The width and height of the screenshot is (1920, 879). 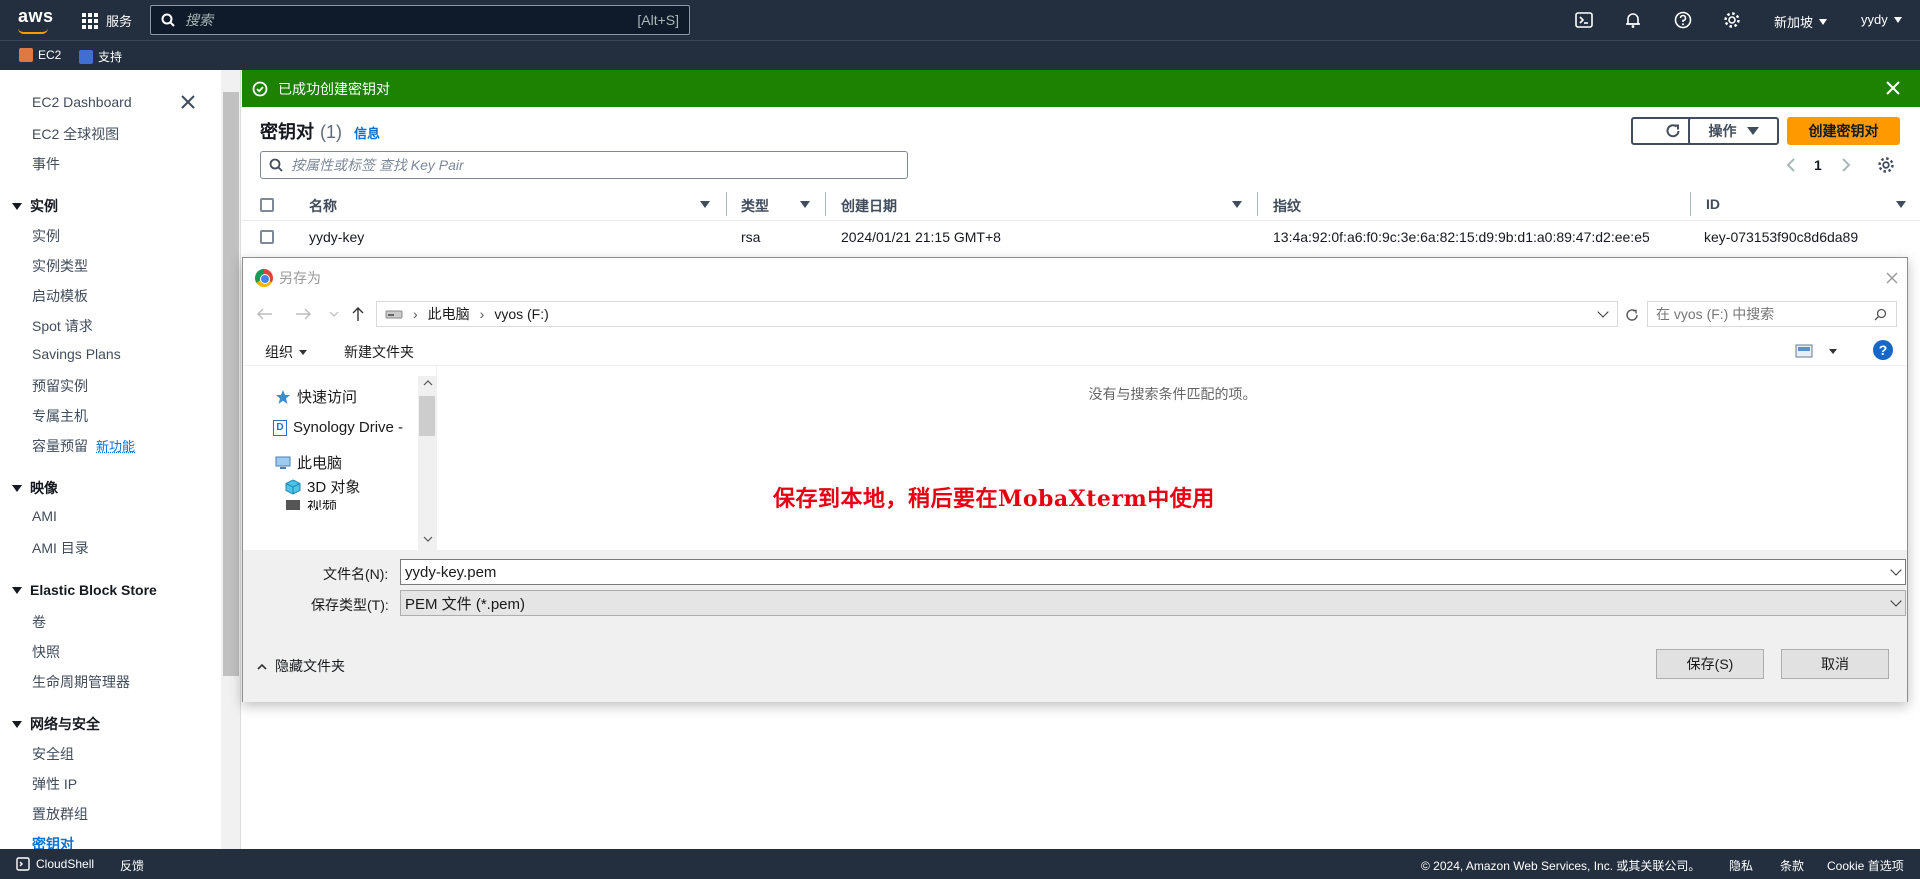 What do you see at coordinates (1632, 315) in the screenshot?
I see `refresh-icon` at bounding box center [1632, 315].